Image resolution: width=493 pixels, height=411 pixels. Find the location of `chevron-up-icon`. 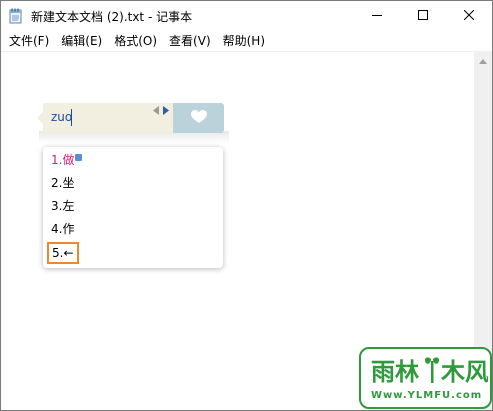

chevron-up-icon is located at coordinates (483, 60).